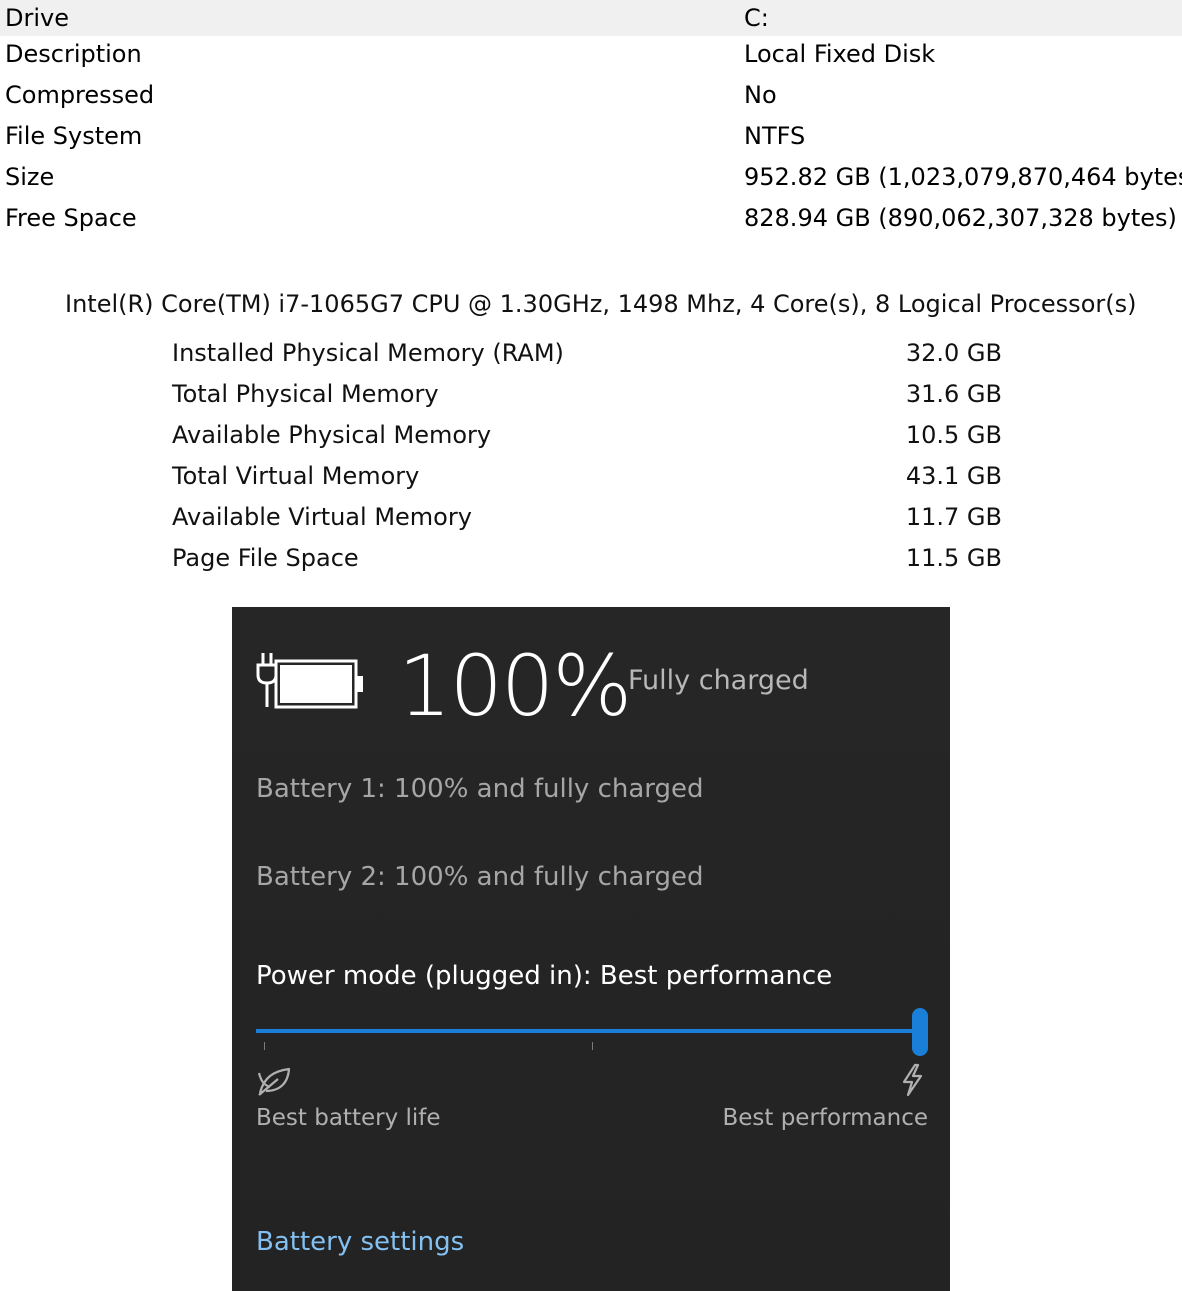 The image size is (1182, 1291). What do you see at coordinates (80, 95) in the screenshot?
I see `drive-row-label: Compressed` at bounding box center [80, 95].